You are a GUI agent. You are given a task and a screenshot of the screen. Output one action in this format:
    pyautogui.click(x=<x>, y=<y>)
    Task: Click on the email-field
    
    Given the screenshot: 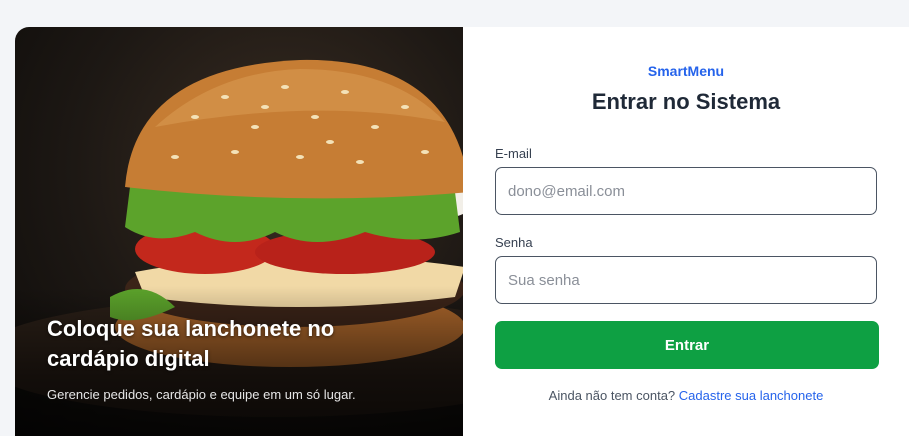 What is the action you would take?
    pyautogui.click(x=686, y=191)
    